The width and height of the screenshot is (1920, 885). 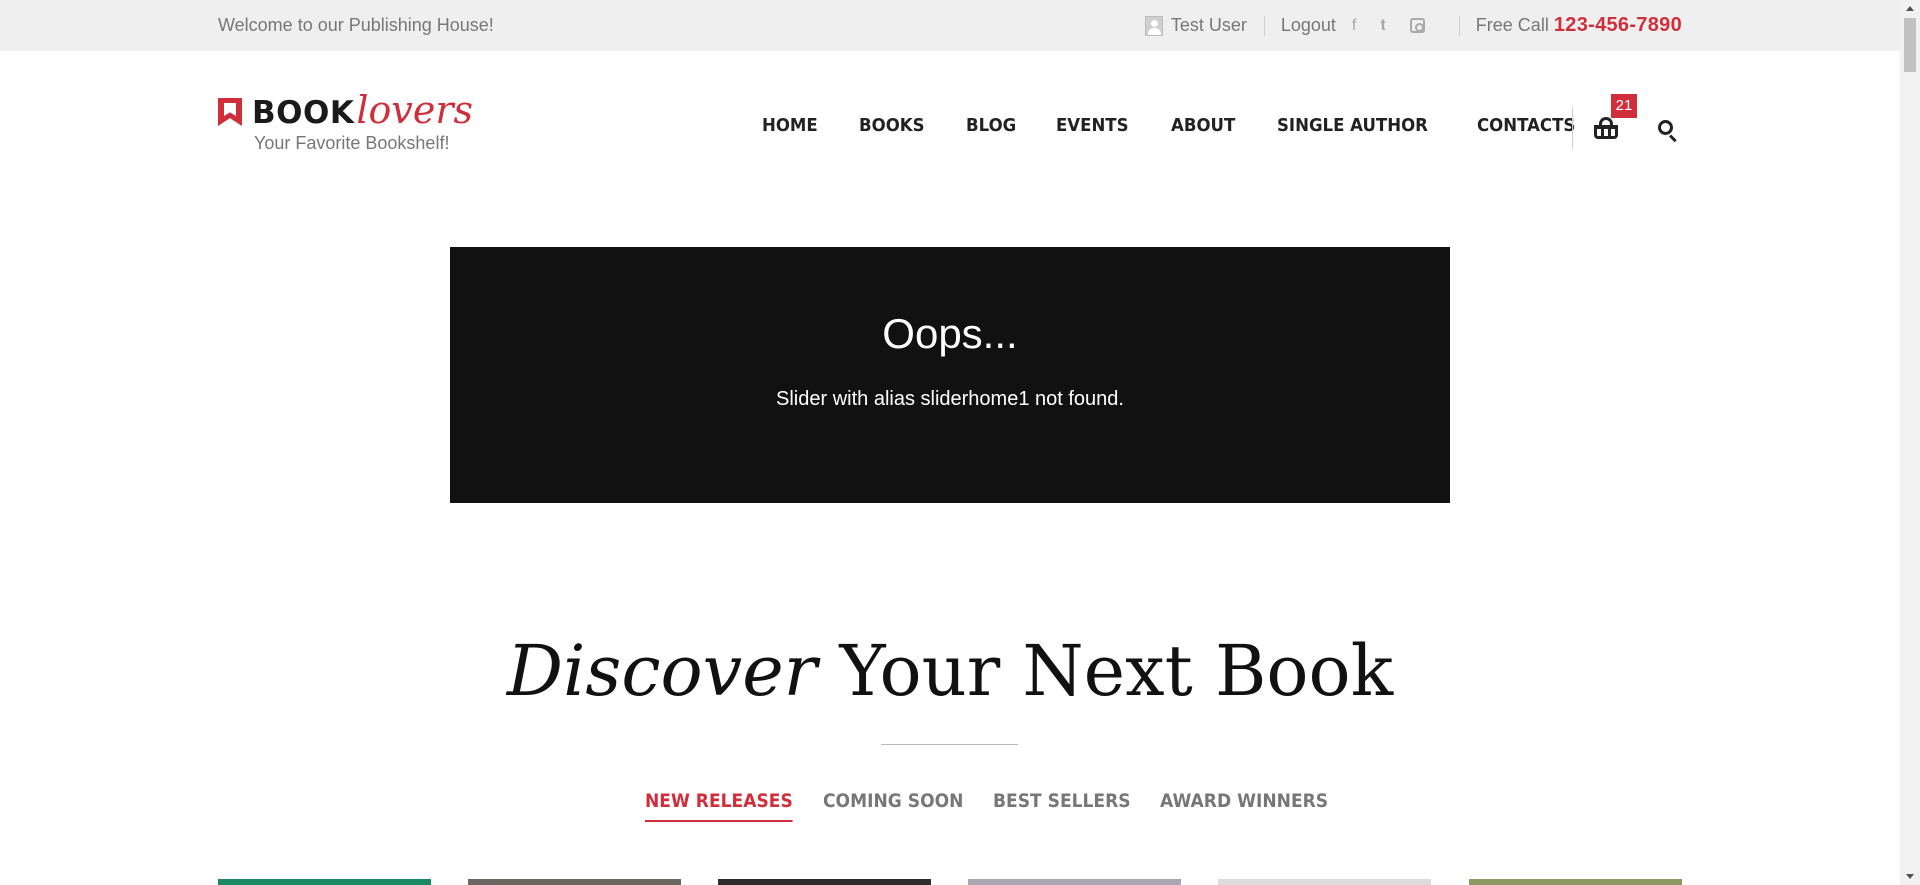 I want to click on twitter-icon: 𝐭, so click(x=1382, y=26).